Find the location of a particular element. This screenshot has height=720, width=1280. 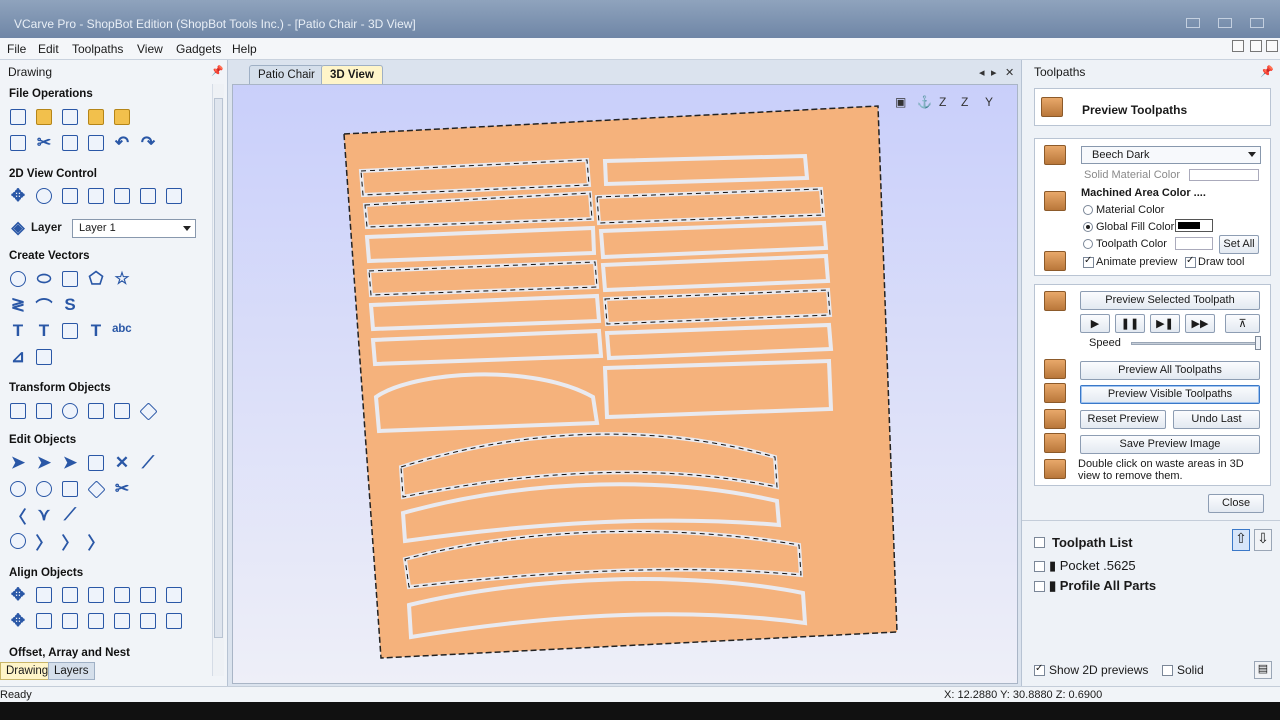

menu-edit: Edit is located at coordinates (48, 49).